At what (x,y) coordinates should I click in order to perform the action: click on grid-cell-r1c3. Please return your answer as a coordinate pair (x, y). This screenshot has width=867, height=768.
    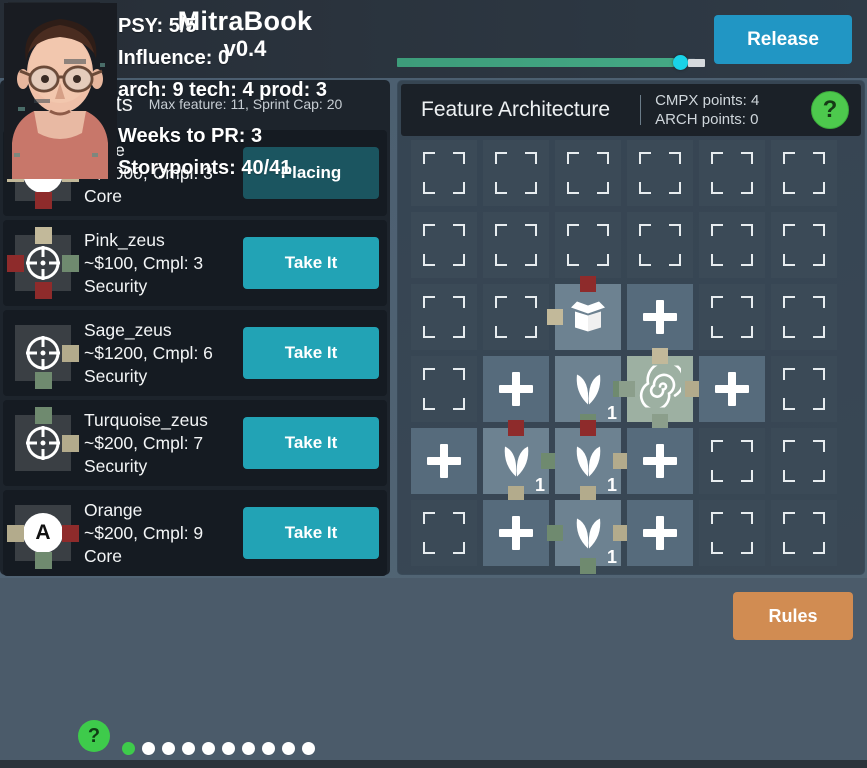
    Looking at the image, I should click on (588, 173).